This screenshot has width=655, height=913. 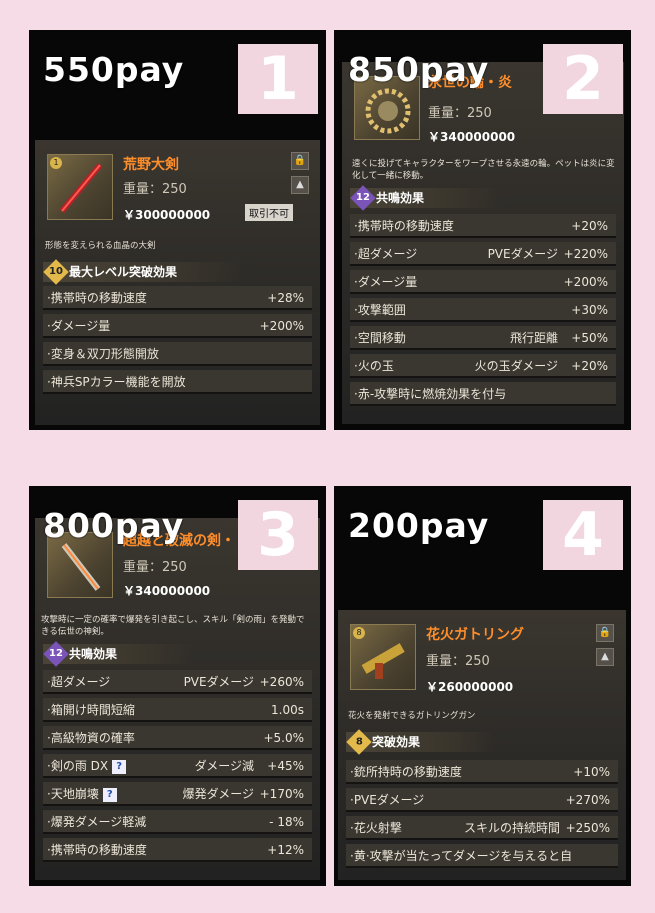 What do you see at coordinates (114, 69) in the screenshot?
I see `offer-price: 550pay` at bounding box center [114, 69].